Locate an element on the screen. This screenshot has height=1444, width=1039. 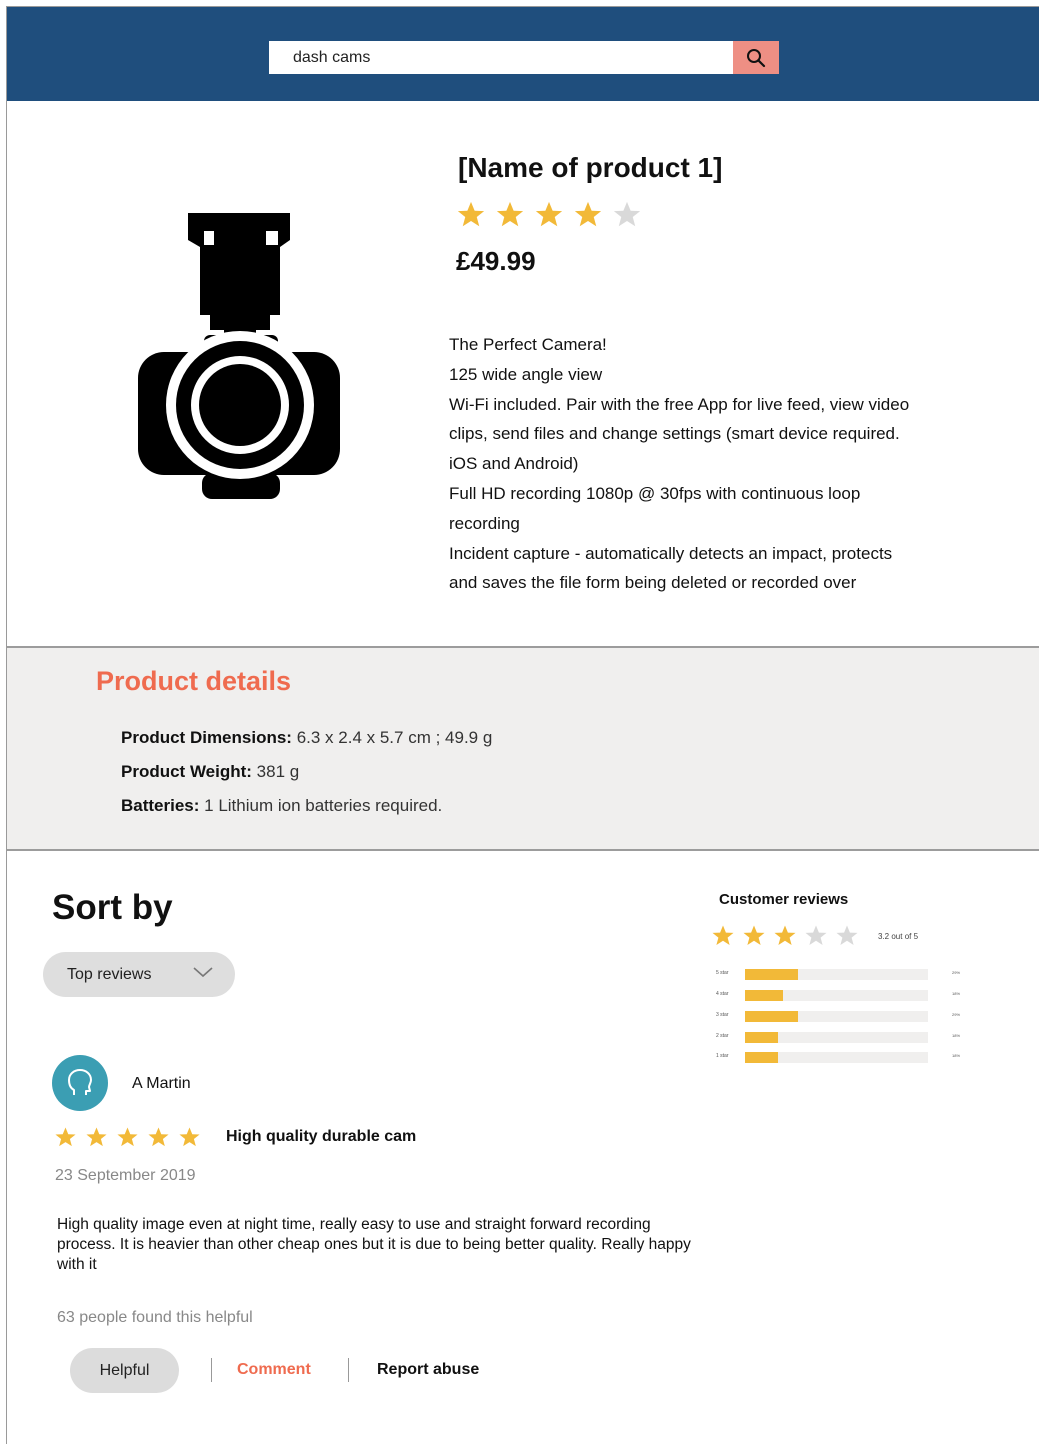
summary-rating-stars is located at coordinates (788, 936).